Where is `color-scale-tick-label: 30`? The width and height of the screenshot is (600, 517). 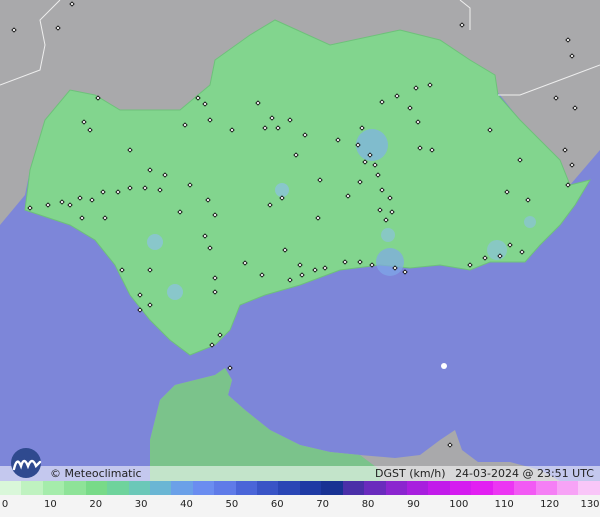
color-scale-tick-label: 30 is located at coordinates (141, 504).